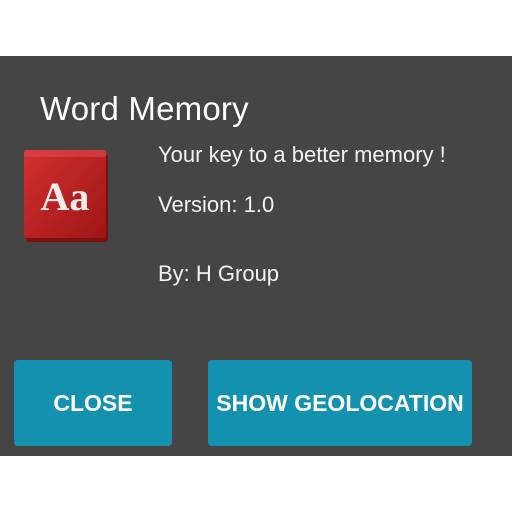 This screenshot has width=512, height=512. Describe the element at coordinates (302, 154) in the screenshot. I see `app-tagline: Your key to a better memory !` at that location.